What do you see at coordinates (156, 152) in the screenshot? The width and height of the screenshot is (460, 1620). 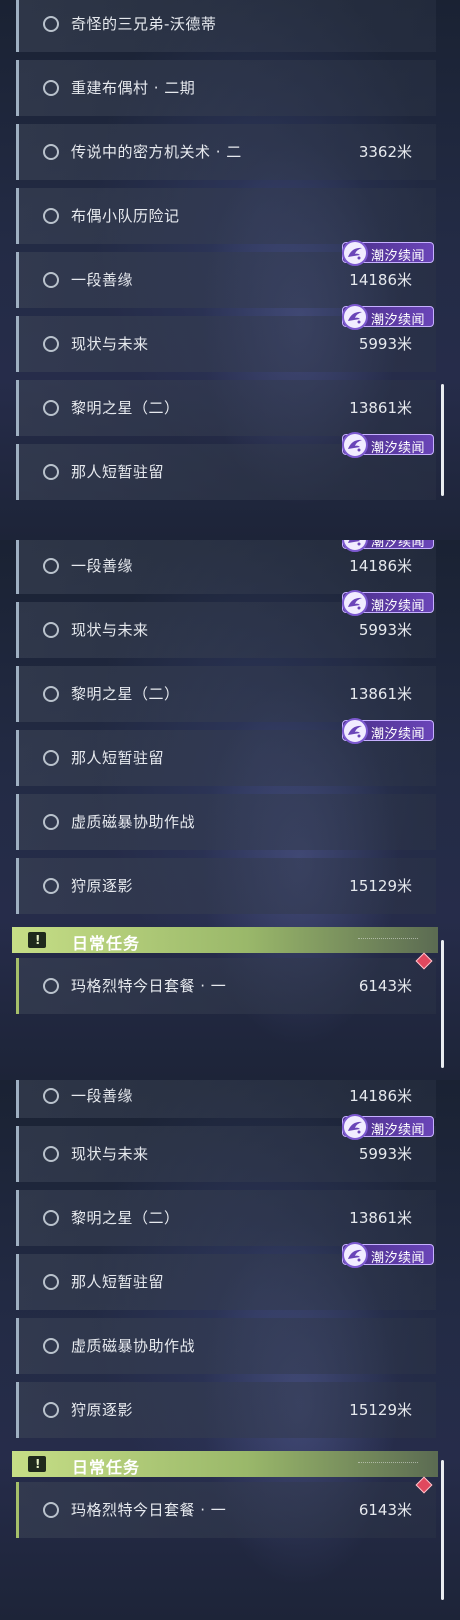 I see `quest-title: 传说中的密方机关术 · 二` at bounding box center [156, 152].